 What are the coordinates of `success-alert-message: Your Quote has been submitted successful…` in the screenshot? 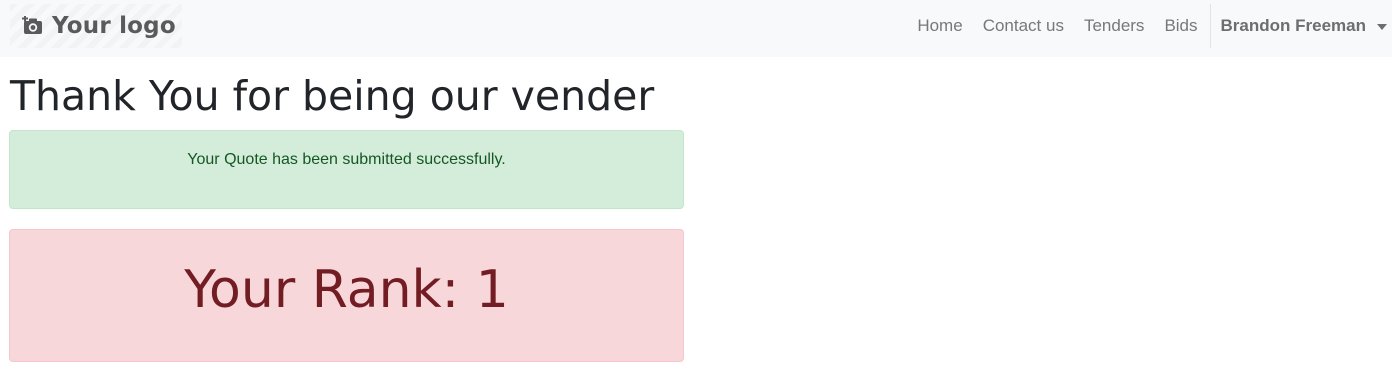 It's located at (346, 159).